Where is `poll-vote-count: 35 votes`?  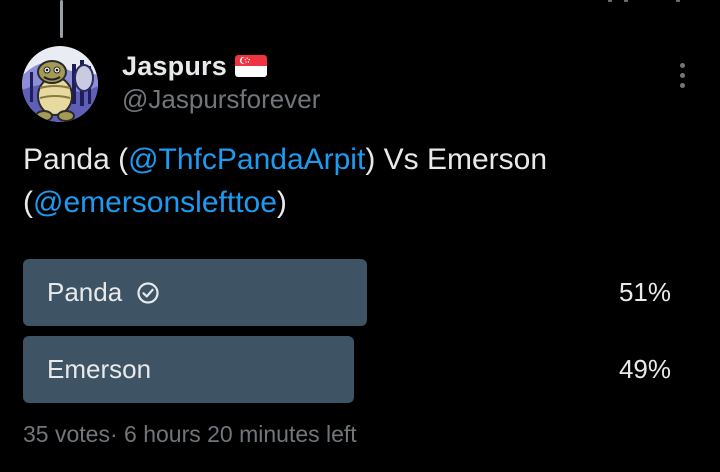
poll-vote-count: 35 votes is located at coordinates (66, 434).